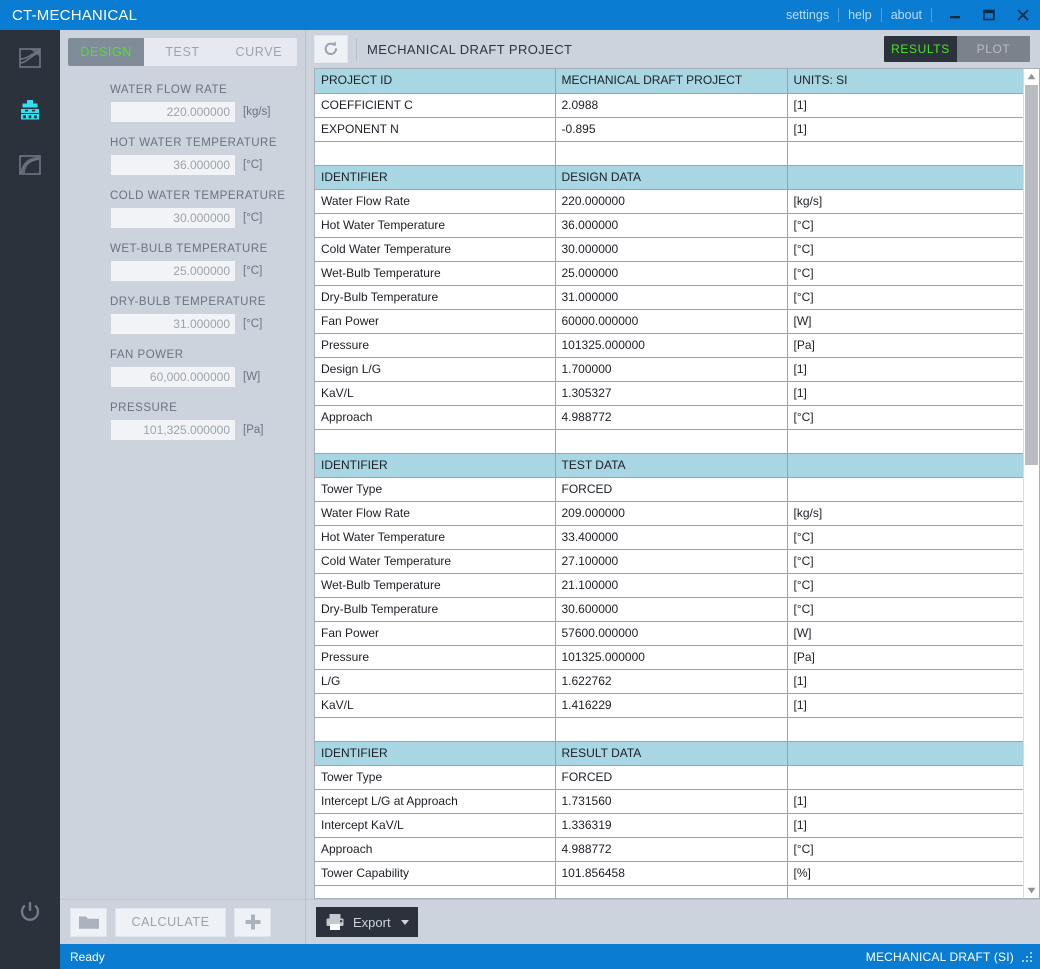  What do you see at coordinates (807, 15) in the screenshot?
I see `menu-item-settings: settings` at bounding box center [807, 15].